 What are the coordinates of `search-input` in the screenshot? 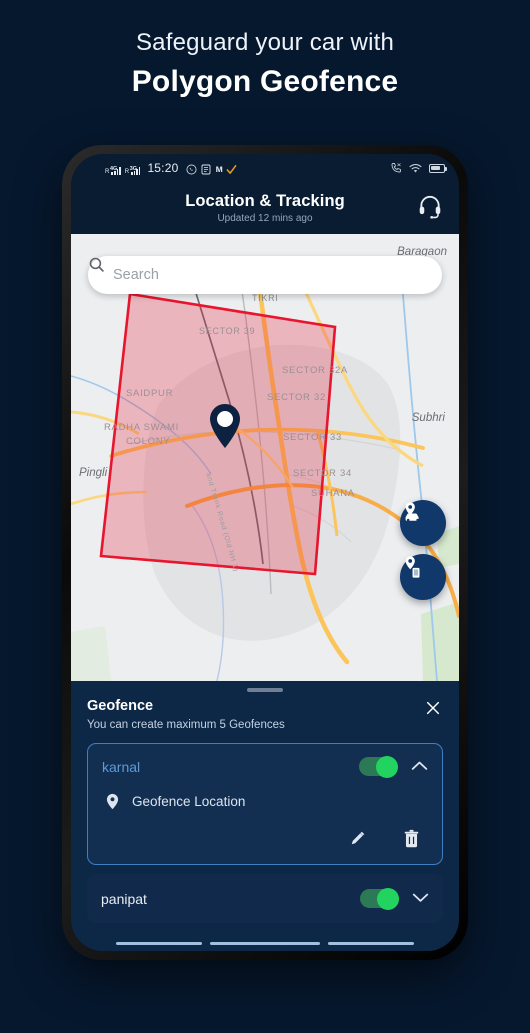 It's located at (270, 275).